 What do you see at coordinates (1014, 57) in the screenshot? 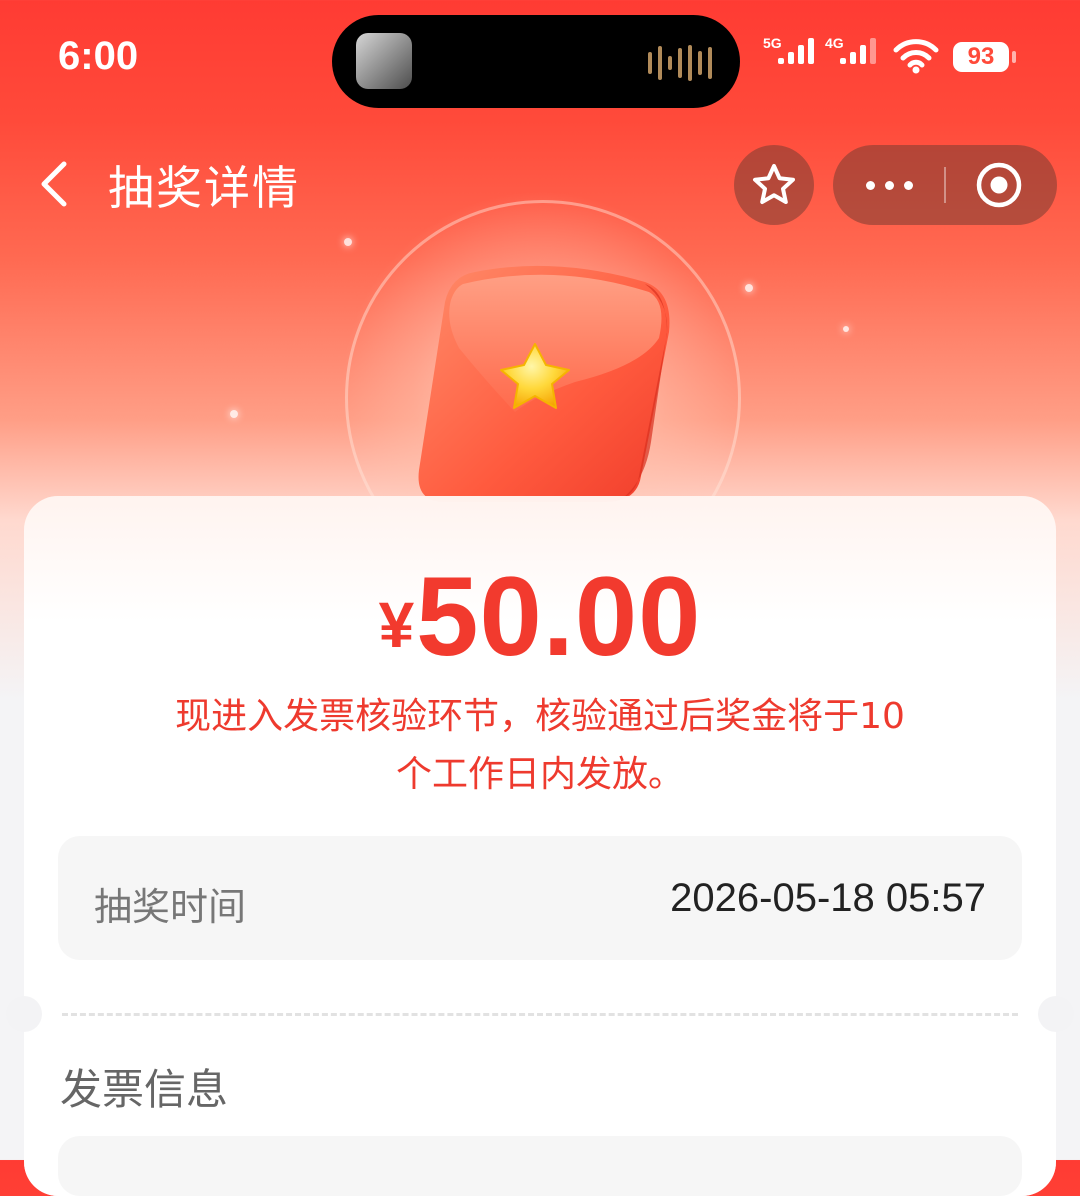
I see `battery-tip` at bounding box center [1014, 57].